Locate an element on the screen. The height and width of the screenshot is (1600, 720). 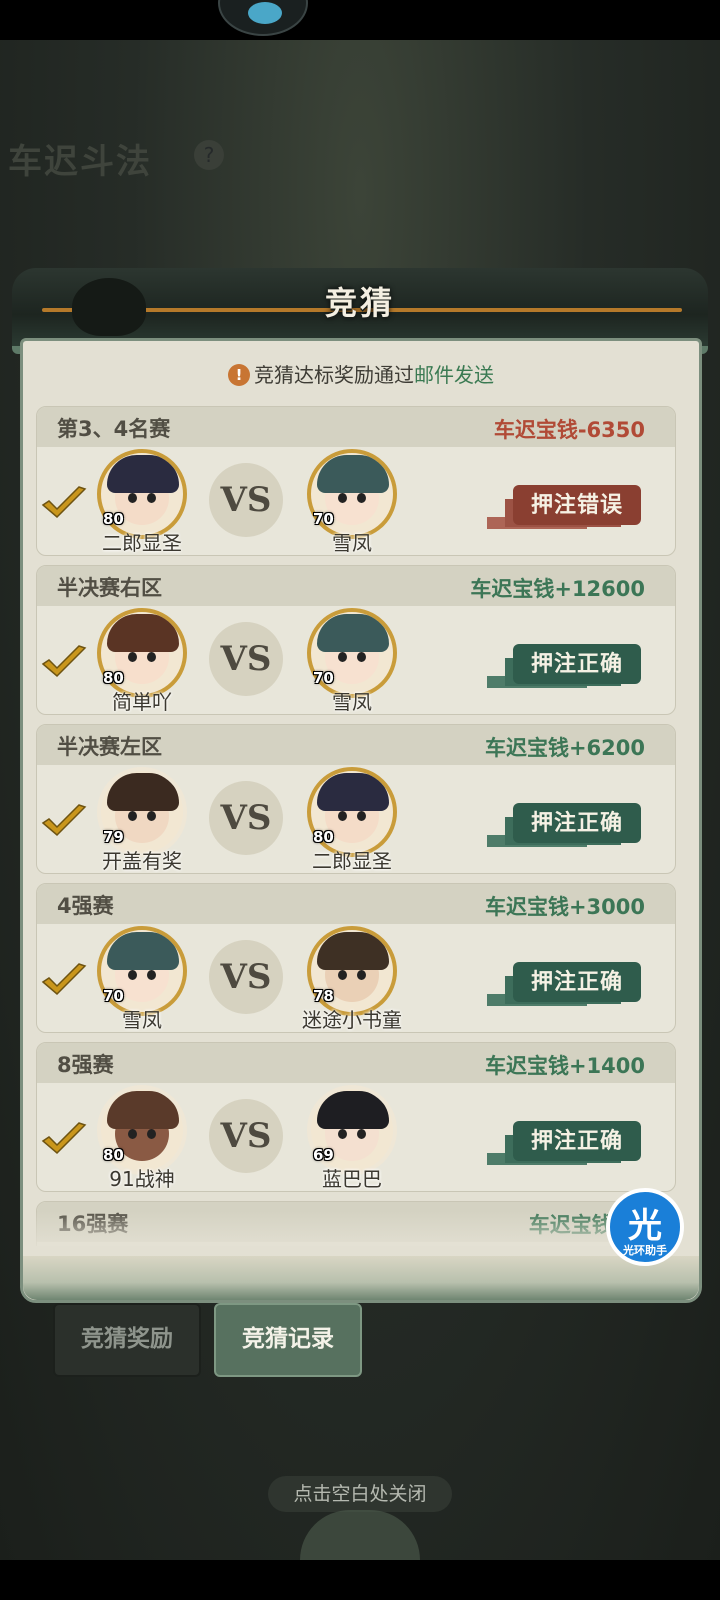
reward-amount: 车迟宝钱+3000 is located at coordinates (564, 907).